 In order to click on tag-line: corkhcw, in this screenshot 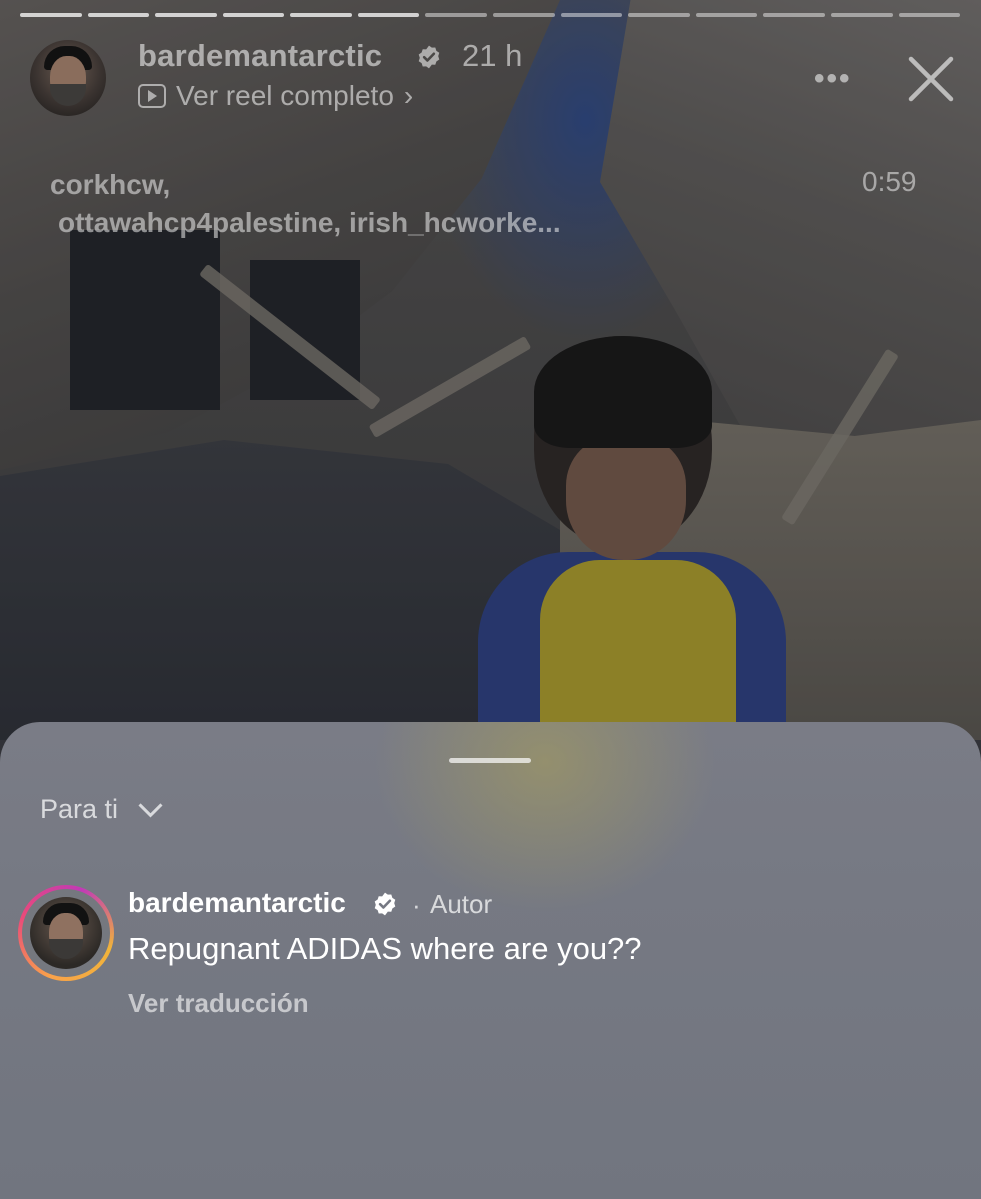, I will do `click(110, 184)`.